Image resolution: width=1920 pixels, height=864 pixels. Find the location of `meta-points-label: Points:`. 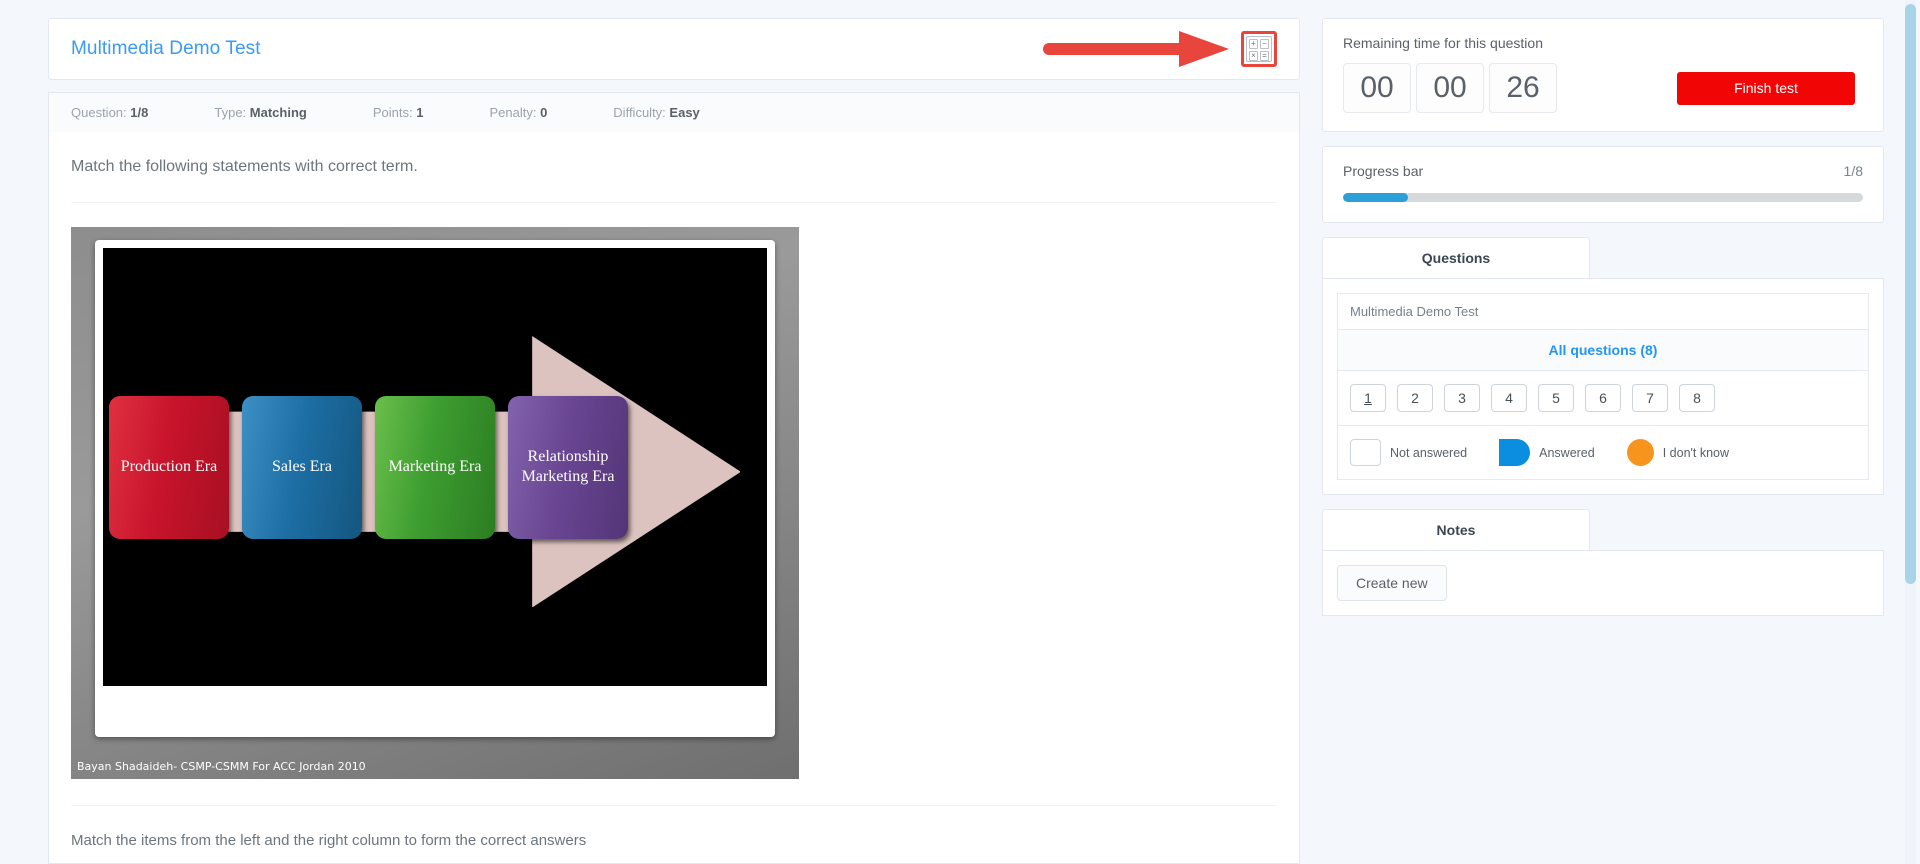

meta-points-label: Points: is located at coordinates (392, 112).